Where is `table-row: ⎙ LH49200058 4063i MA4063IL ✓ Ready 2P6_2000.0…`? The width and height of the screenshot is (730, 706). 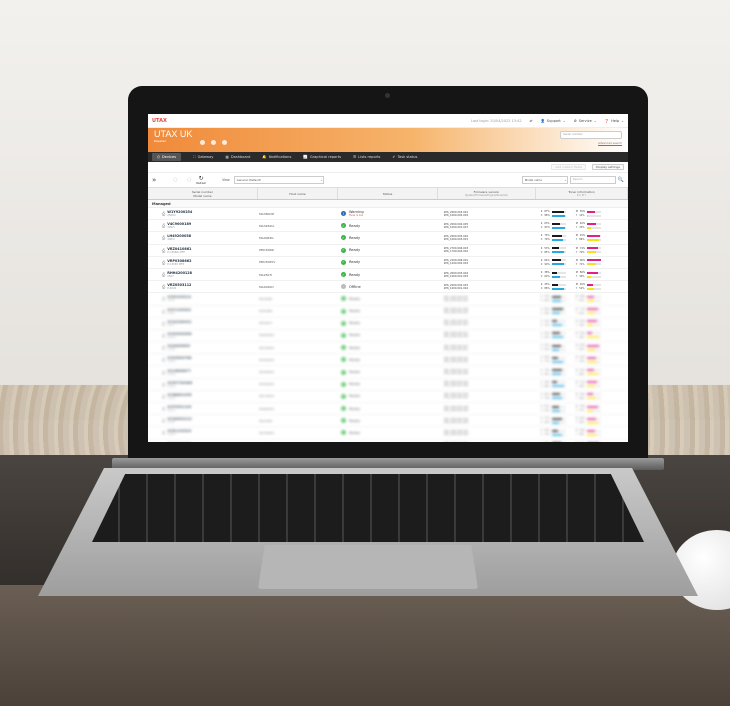 table-row: ⎙ LH49200058 4063i MA4063IL ✓ Ready 2P6_2000.0… is located at coordinates (388, 238).